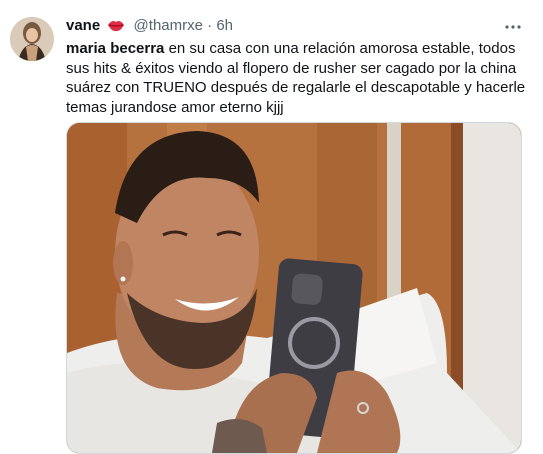  What do you see at coordinates (513, 27) in the screenshot?
I see `more-options-icon` at bounding box center [513, 27].